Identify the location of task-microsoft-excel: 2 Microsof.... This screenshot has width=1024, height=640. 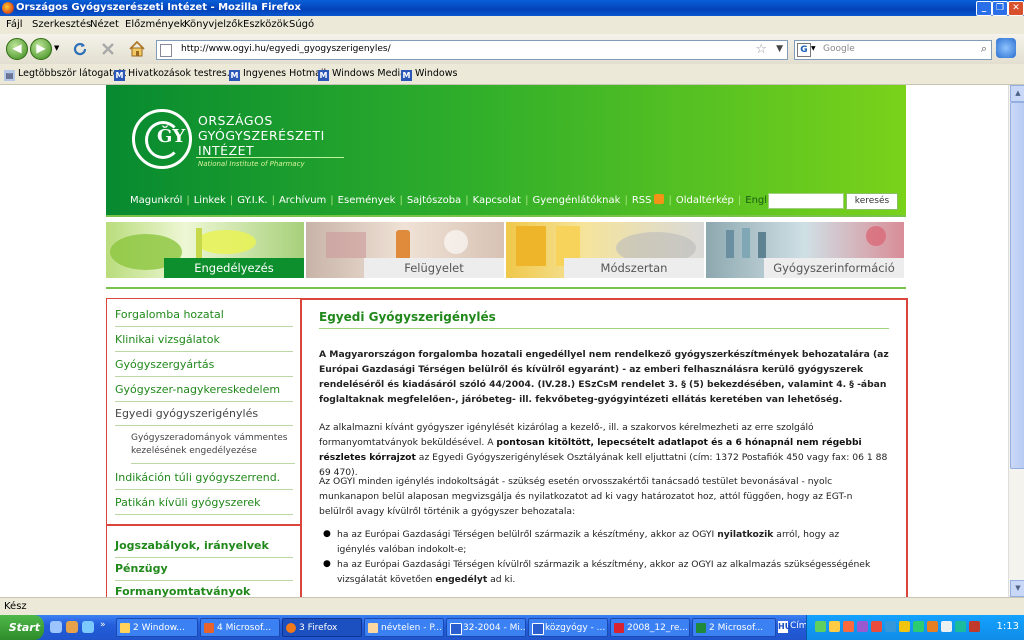
(734, 627).